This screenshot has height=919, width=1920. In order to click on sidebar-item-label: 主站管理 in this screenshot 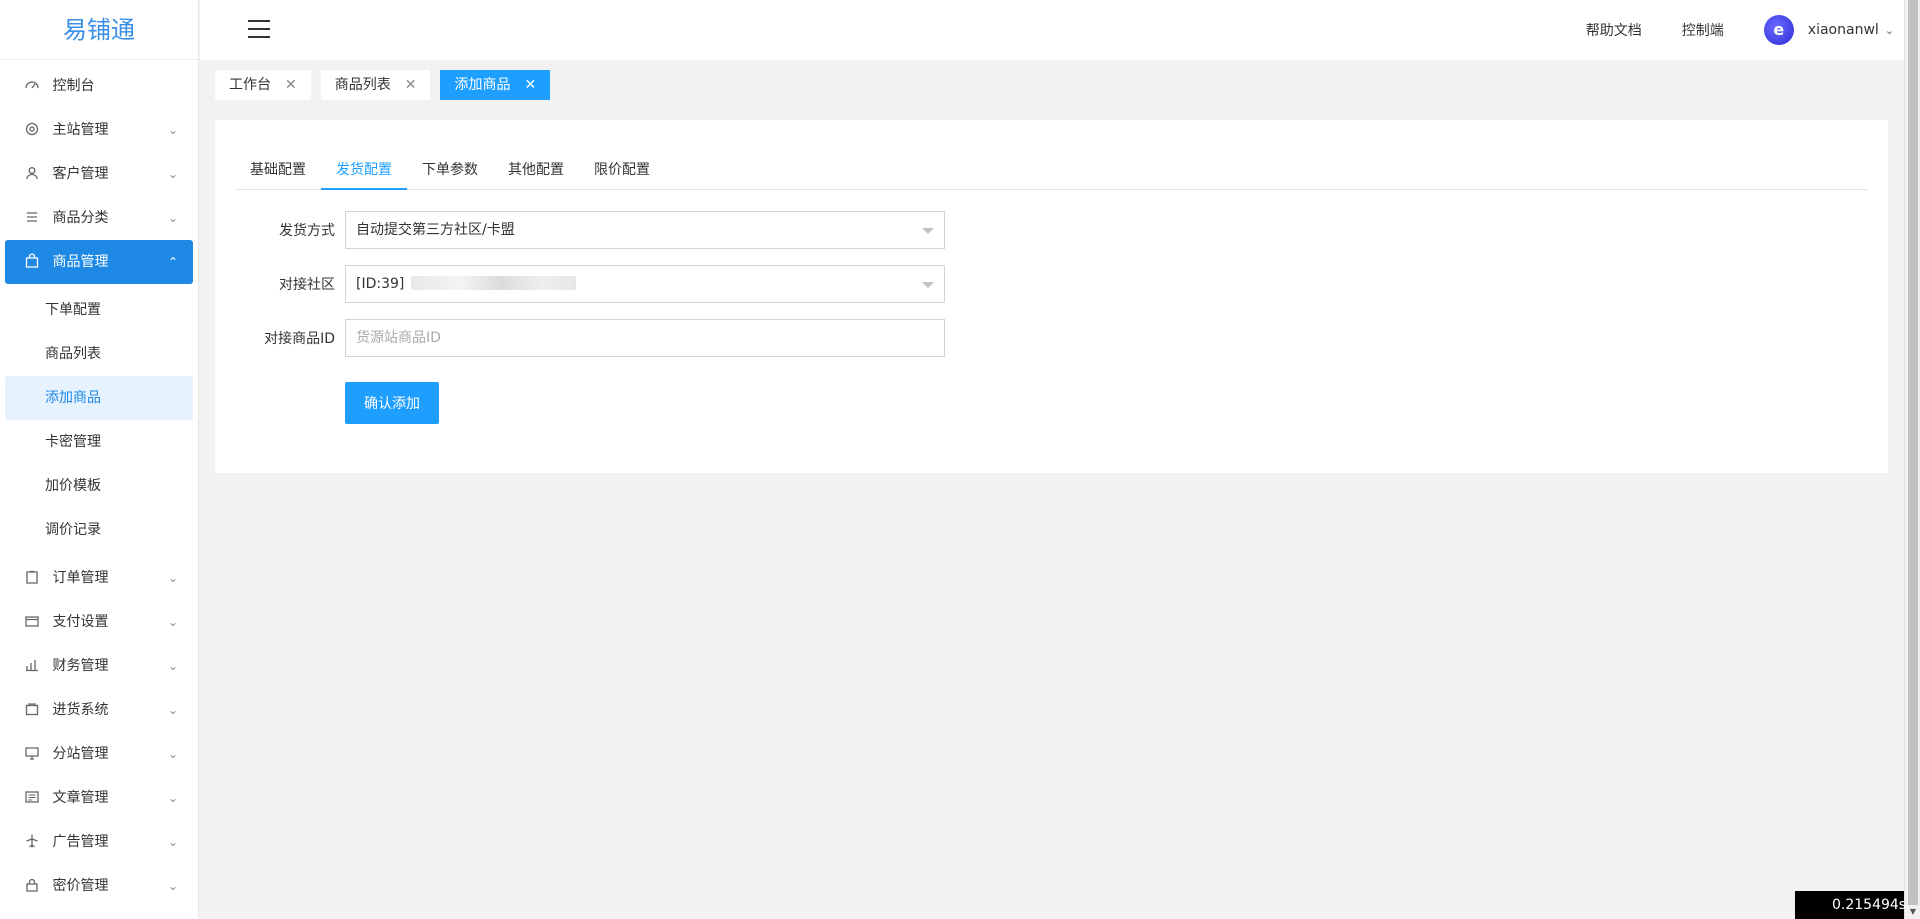, I will do `click(80, 130)`.